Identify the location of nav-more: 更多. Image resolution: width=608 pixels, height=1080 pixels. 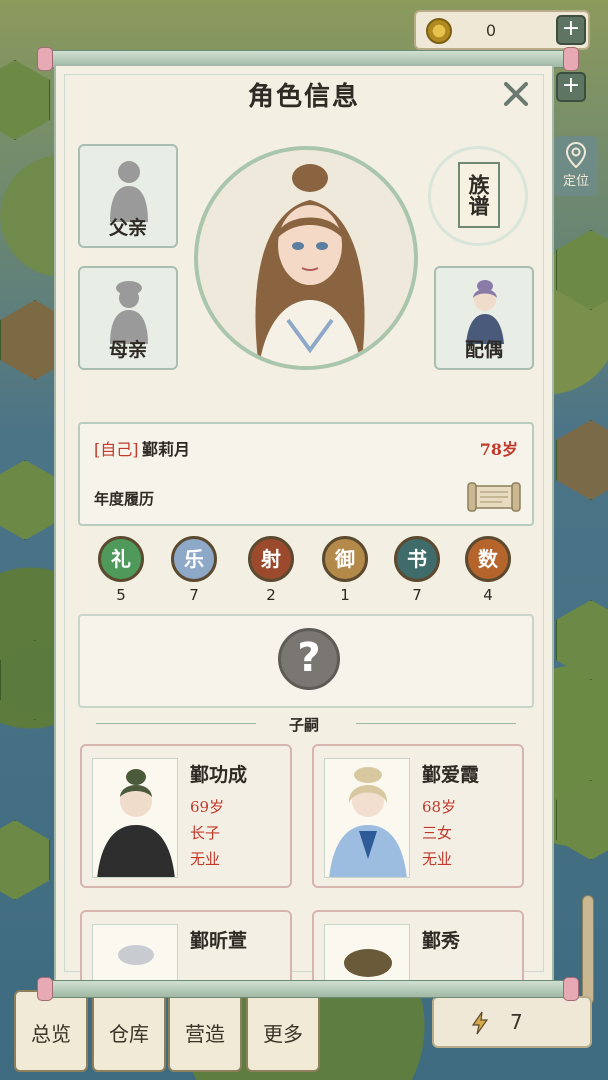
(283, 1031).